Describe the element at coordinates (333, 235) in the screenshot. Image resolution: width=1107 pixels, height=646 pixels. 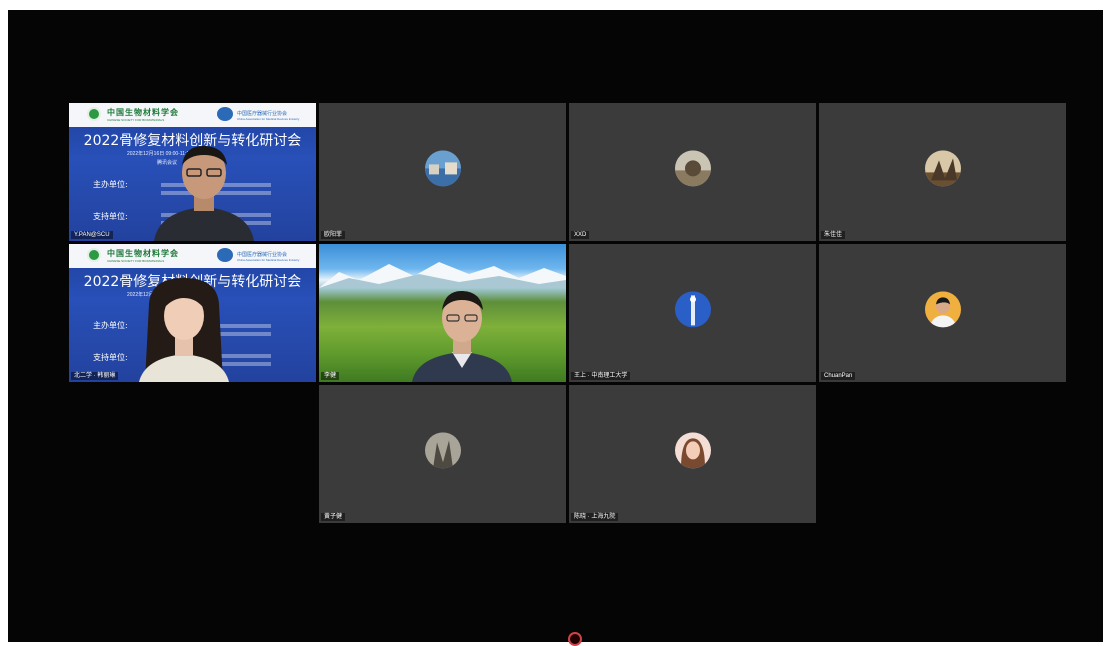
I see `participant-name: 欧阳菲` at that location.